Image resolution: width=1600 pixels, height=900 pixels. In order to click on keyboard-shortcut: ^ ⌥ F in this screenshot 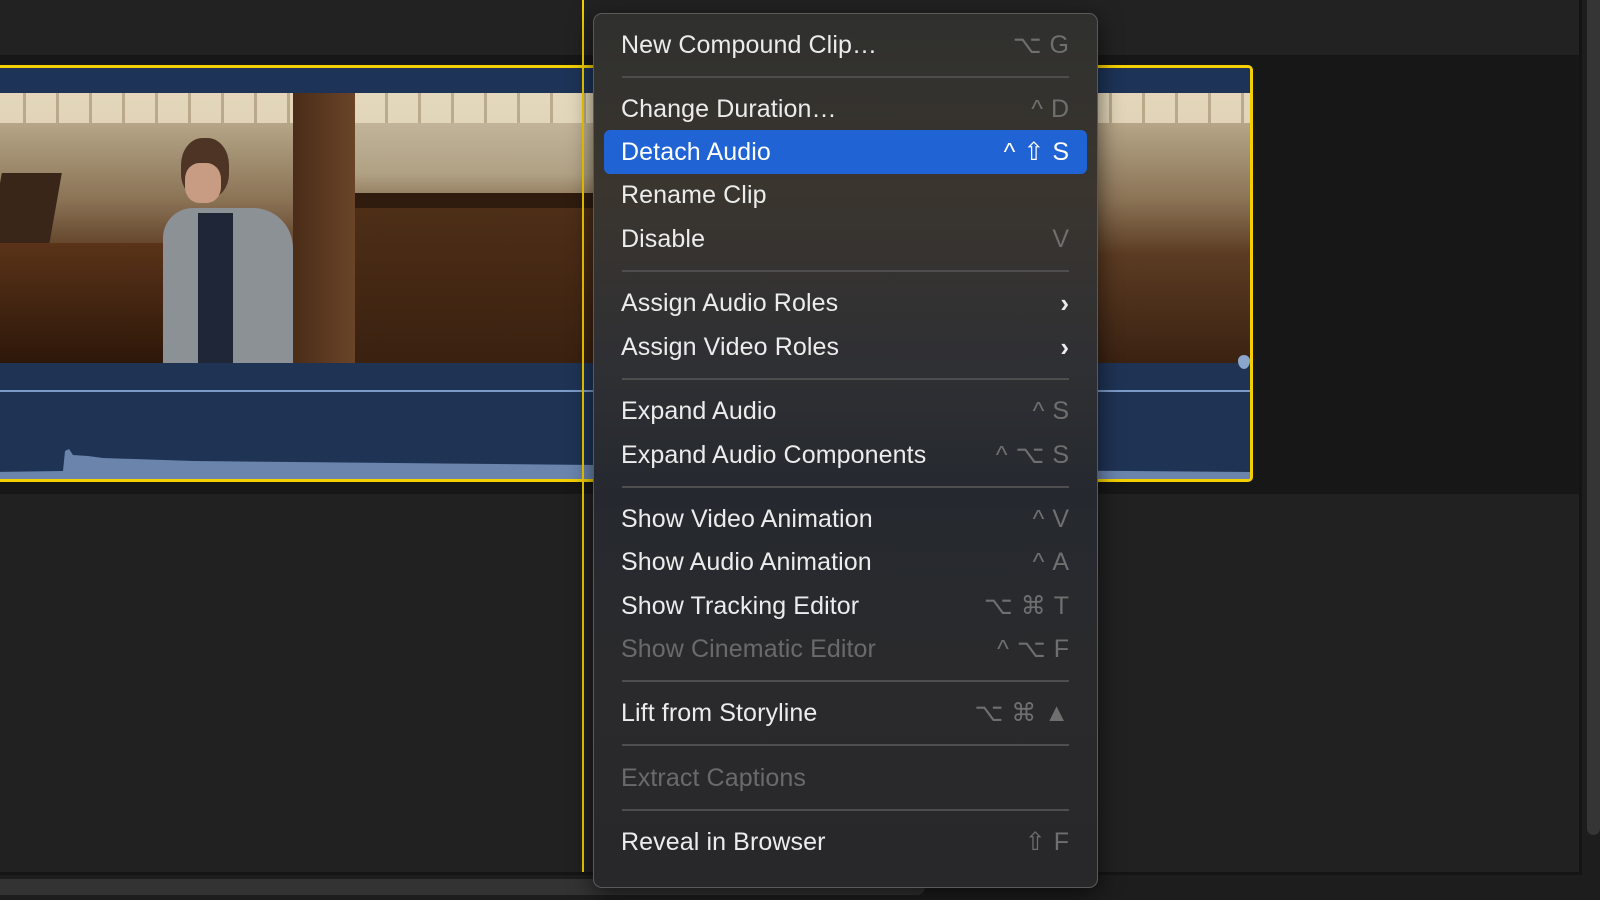, I will do `click(1033, 649)`.